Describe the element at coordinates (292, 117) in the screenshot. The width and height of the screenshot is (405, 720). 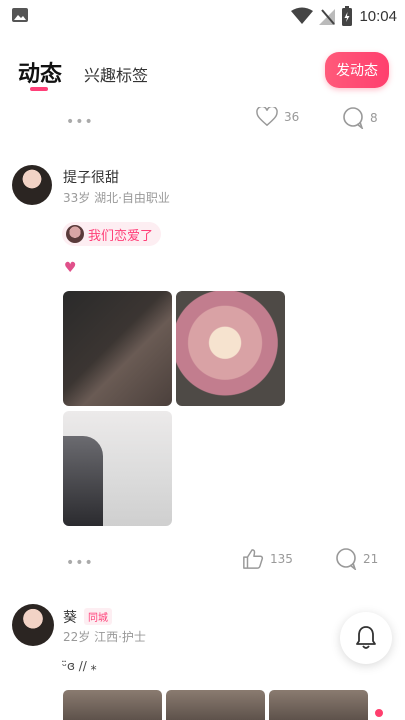
I see `like-count: 36` at that location.